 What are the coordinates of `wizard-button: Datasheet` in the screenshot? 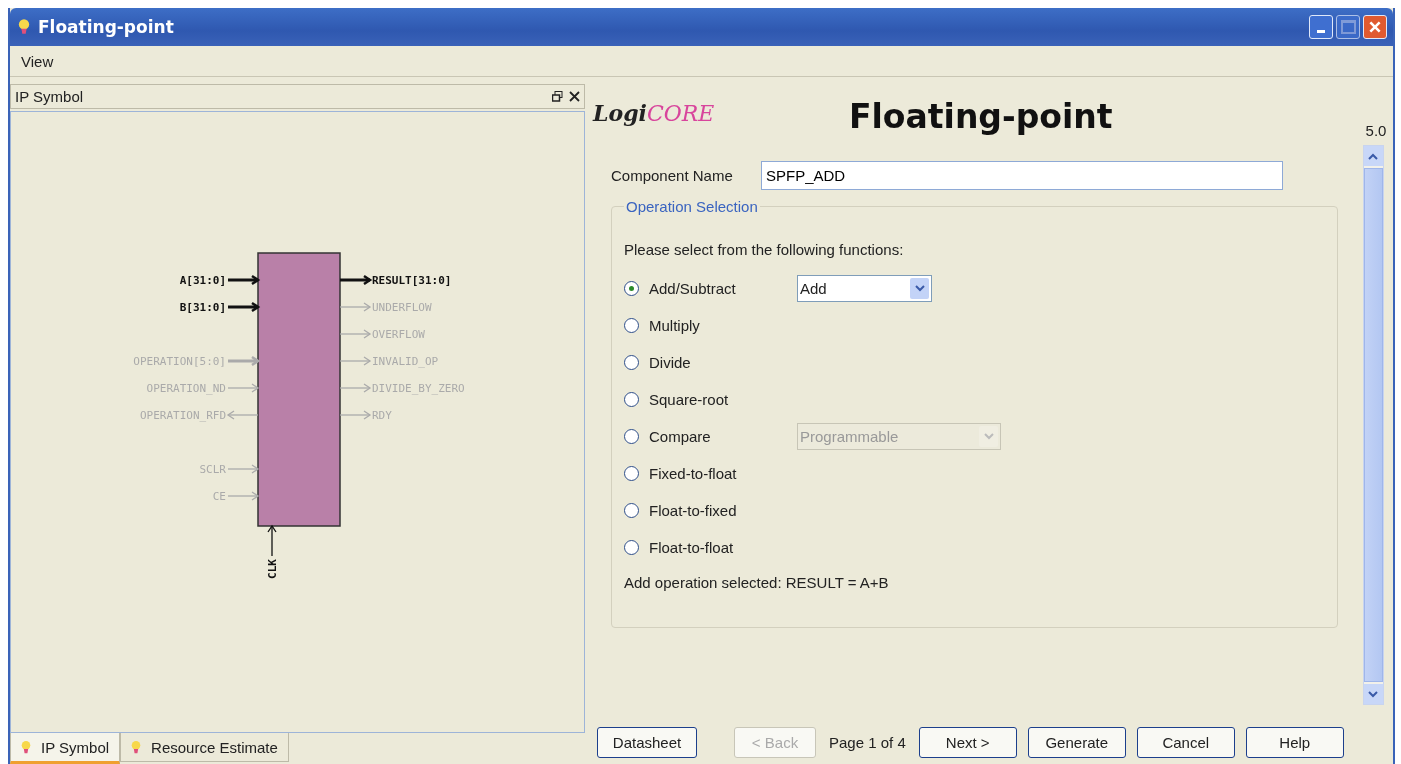 It's located at (647, 742).